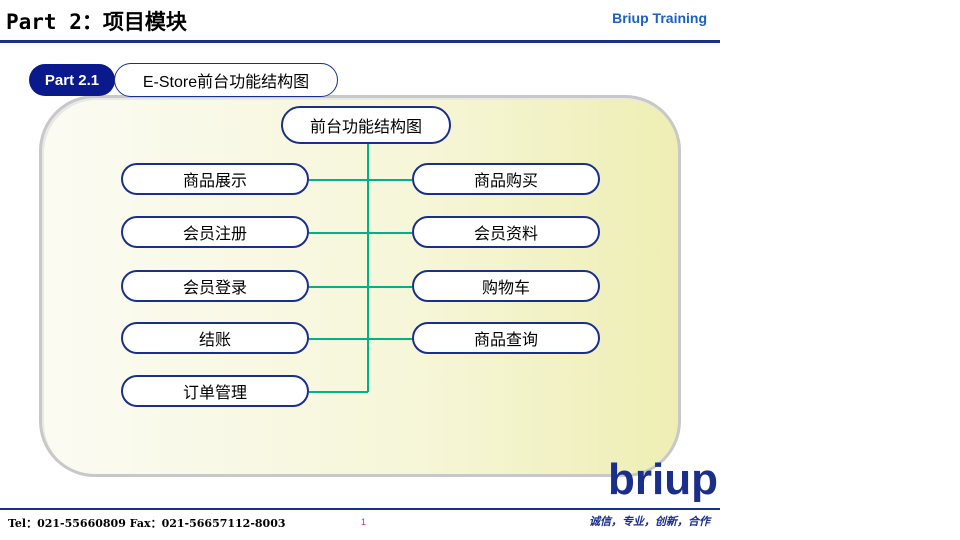 Image resolution: width=960 pixels, height=540 pixels. I want to click on node-member-login: 会员登录, so click(215, 286).